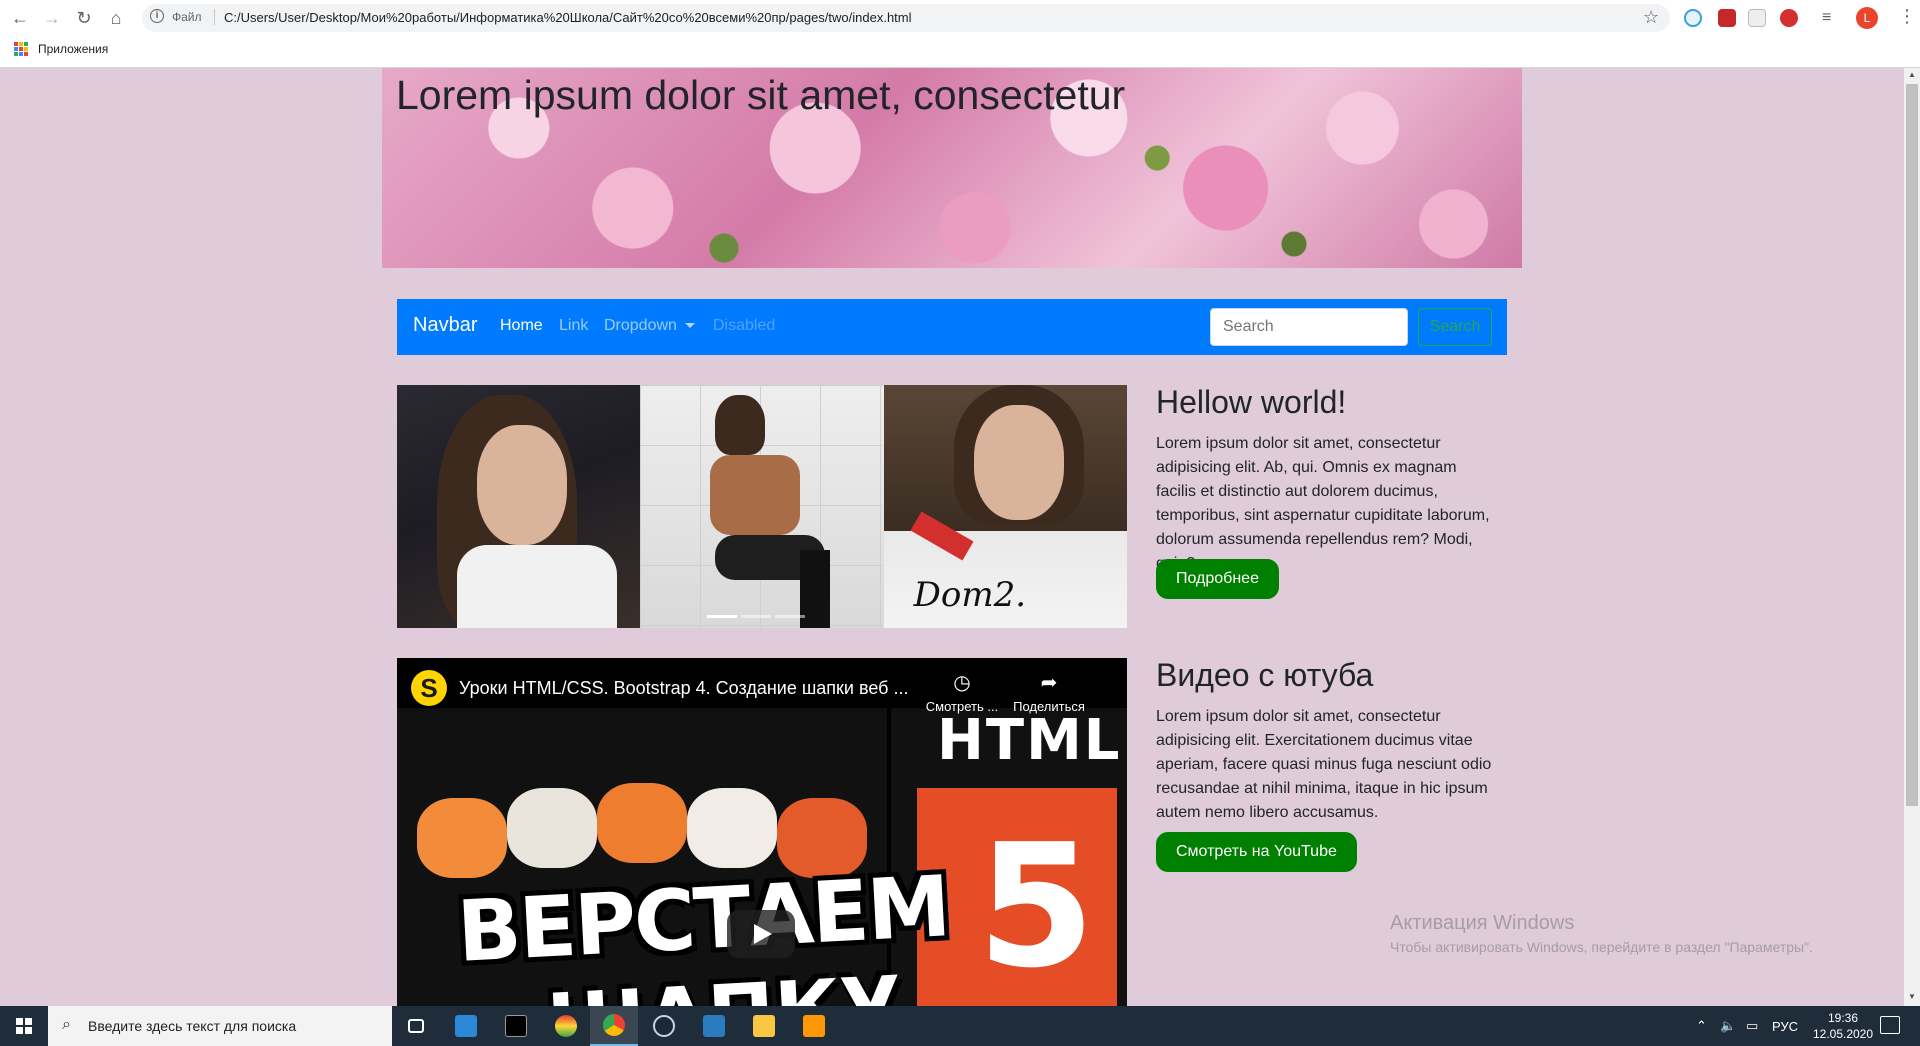 Image resolution: width=1920 pixels, height=1046 pixels. Describe the element at coordinates (84, 18) in the screenshot. I see `reload-icon: ↻` at that location.